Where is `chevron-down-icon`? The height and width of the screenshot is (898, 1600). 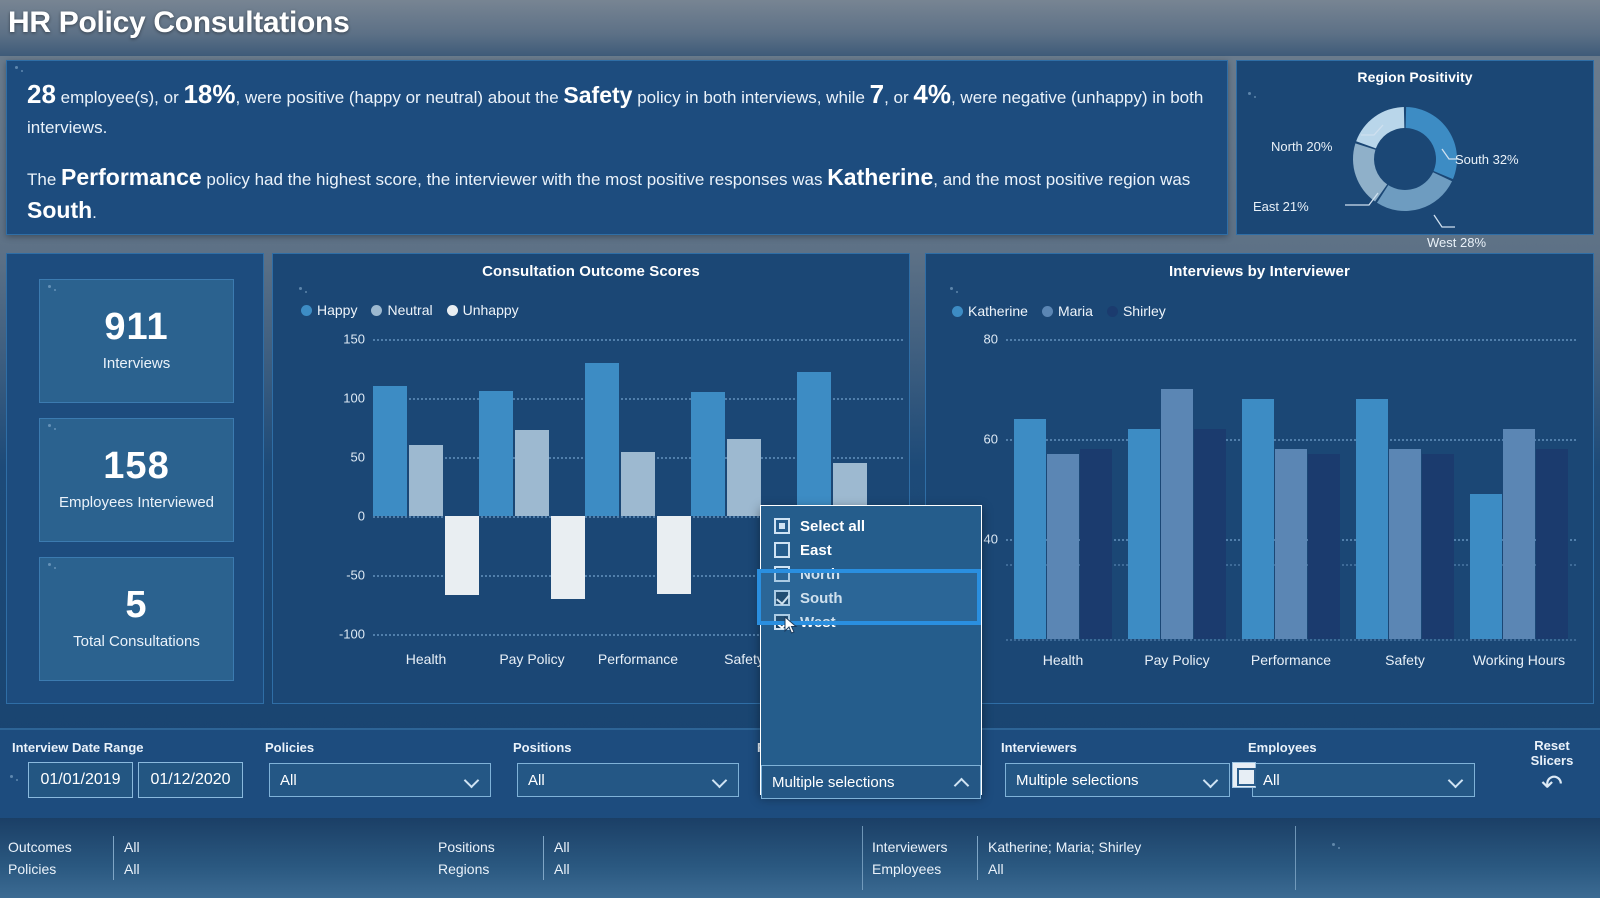 chevron-down-icon is located at coordinates (1211, 780).